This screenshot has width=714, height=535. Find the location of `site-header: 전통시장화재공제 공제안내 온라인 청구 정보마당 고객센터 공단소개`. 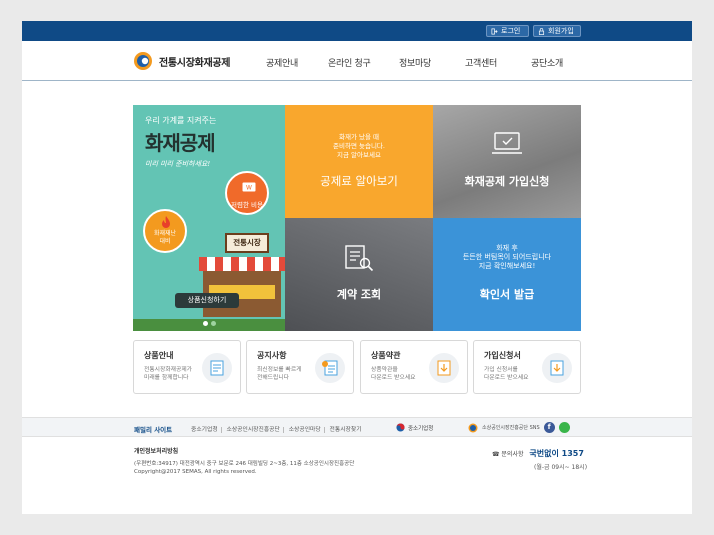

site-header: 전통시장화재공제 공제안내 온라인 청구 정보마당 고객센터 공단소개 is located at coordinates (357, 61).